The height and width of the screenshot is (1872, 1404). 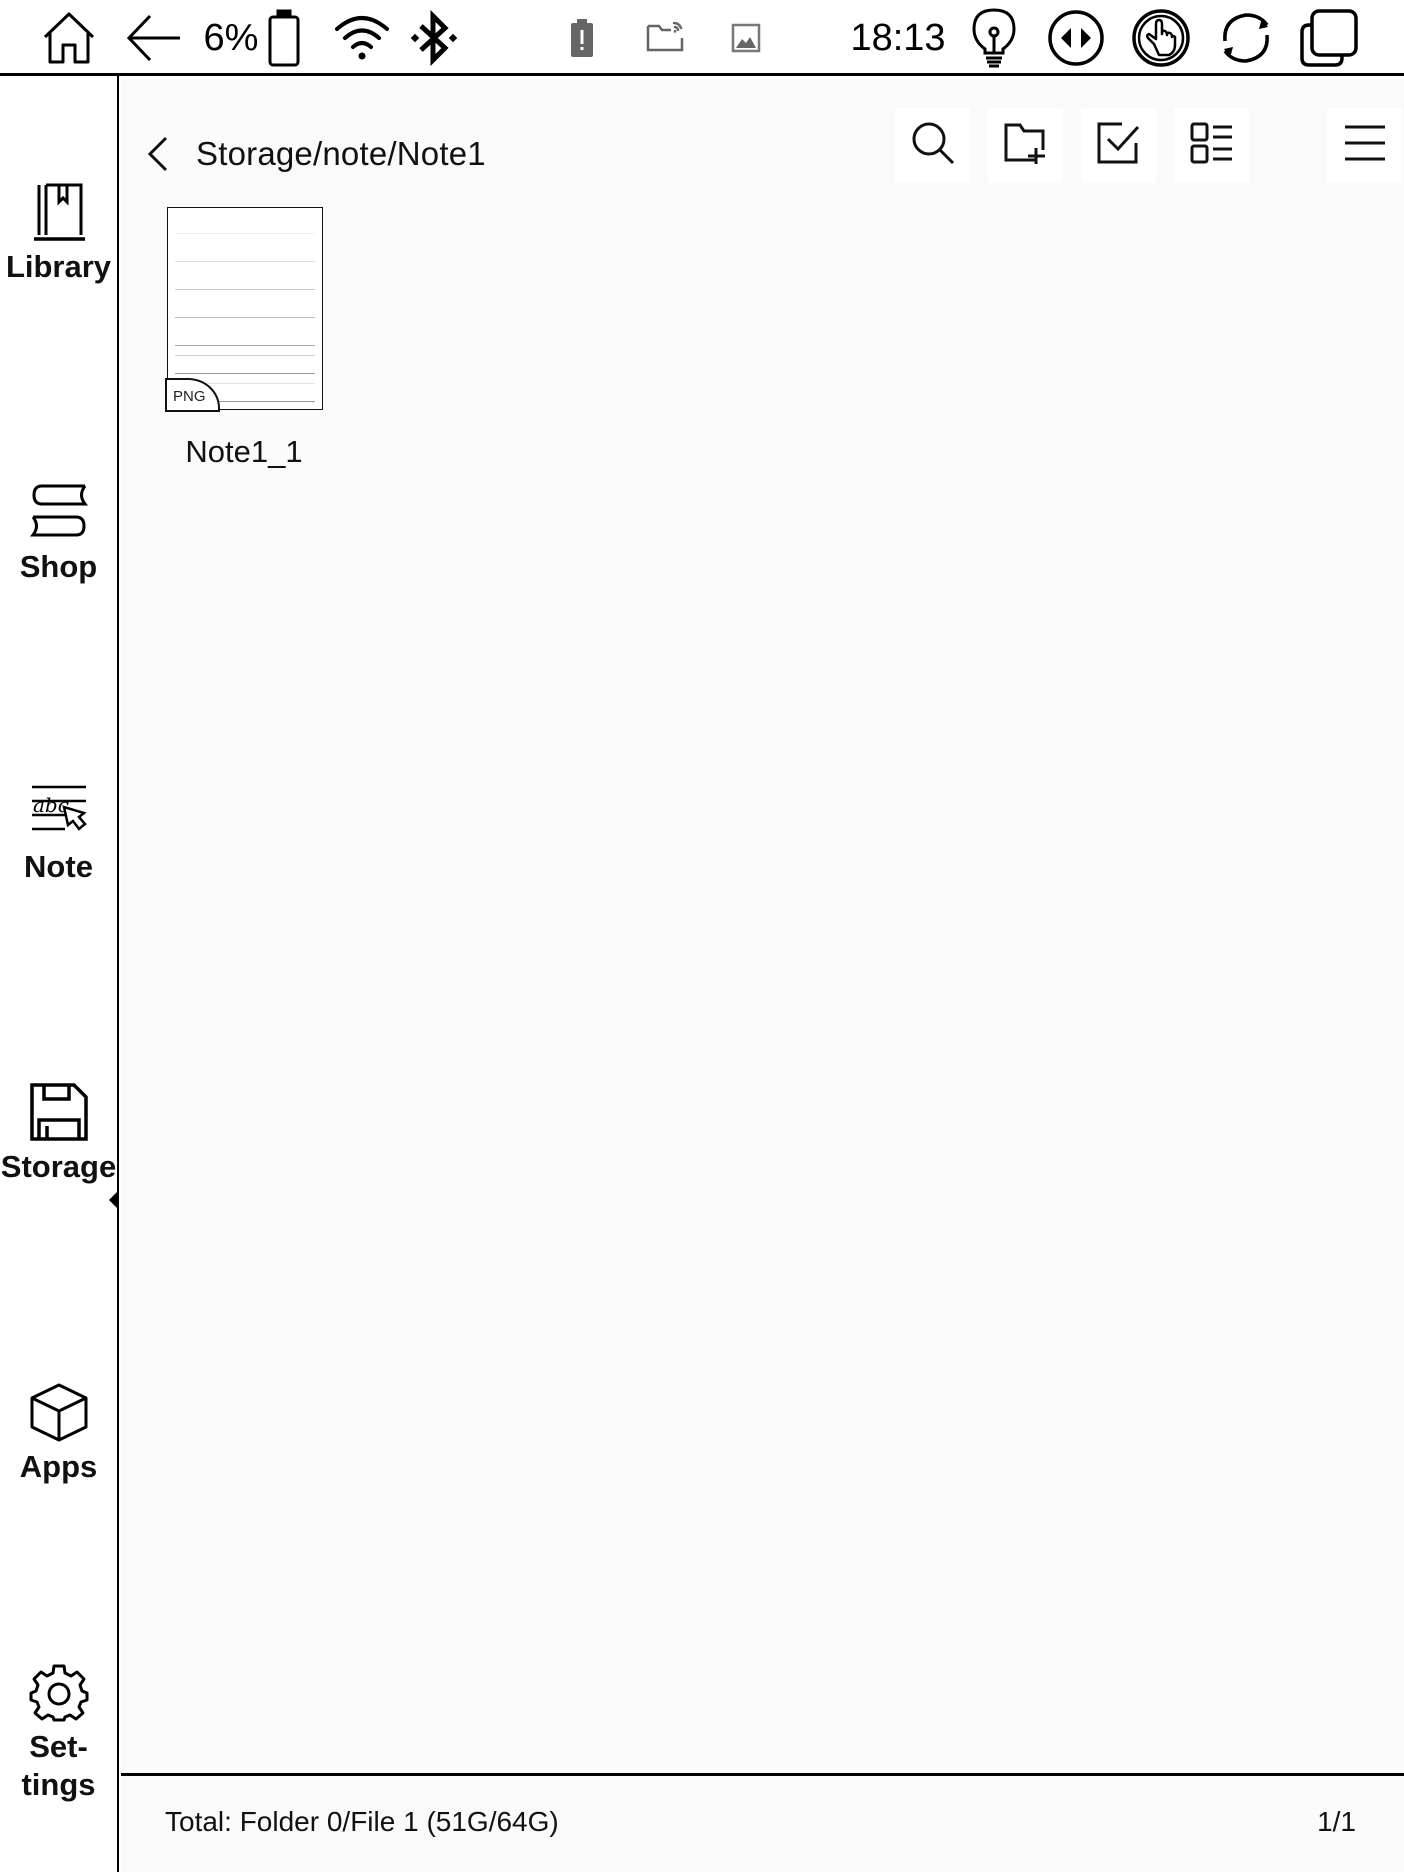 I want to click on apps-cube-icon, so click(x=59, y=1412).